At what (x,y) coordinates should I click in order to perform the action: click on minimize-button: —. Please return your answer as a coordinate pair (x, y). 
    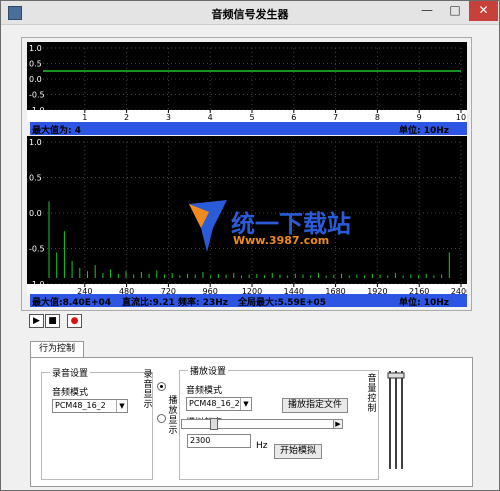
    Looking at the image, I should click on (427, 11).